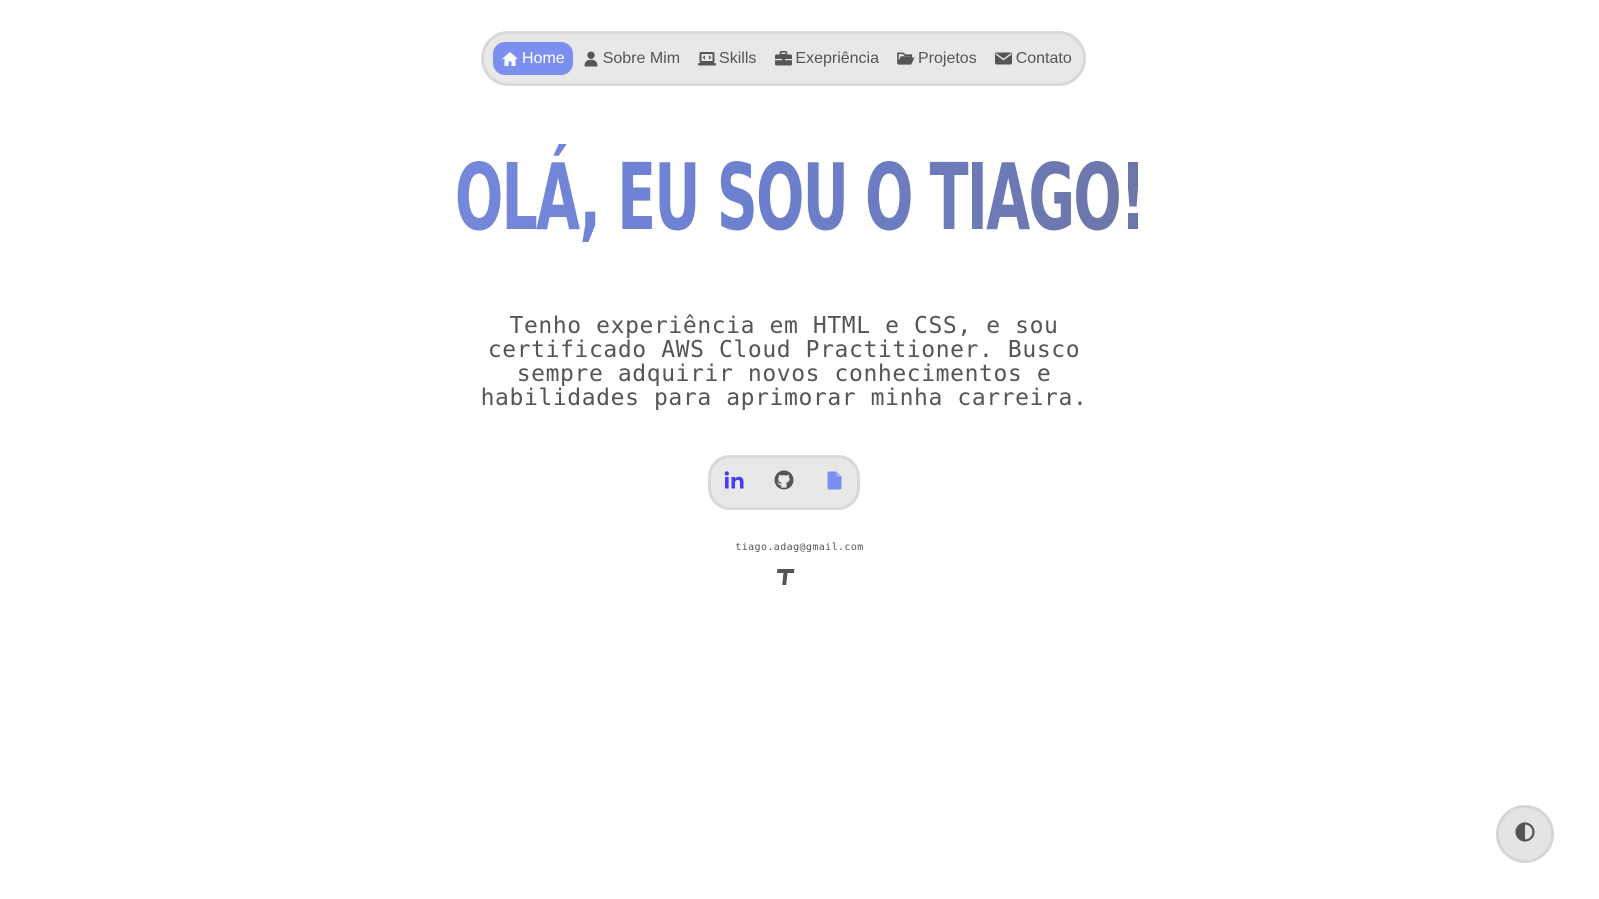 The image size is (1599, 899). Describe the element at coordinates (837, 58) in the screenshot. I see `nav-label-experiencia: Exepriência` at that location.